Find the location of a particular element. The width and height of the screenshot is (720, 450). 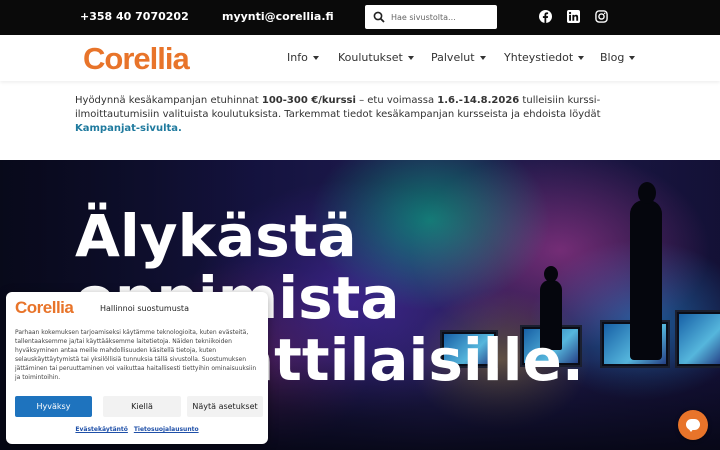

privacy-policy-link: Tietosuojalausunto is located at coordinates (166, 429).